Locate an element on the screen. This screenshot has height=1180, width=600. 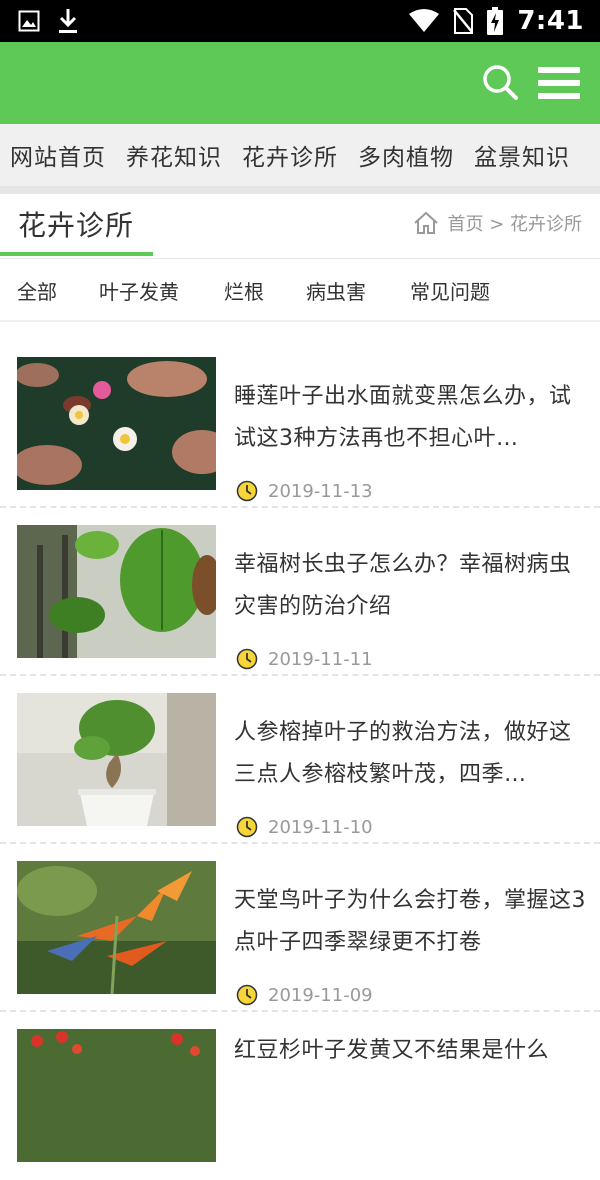
tab-root-rot: 烂根 is located at coordinates (244, 290).